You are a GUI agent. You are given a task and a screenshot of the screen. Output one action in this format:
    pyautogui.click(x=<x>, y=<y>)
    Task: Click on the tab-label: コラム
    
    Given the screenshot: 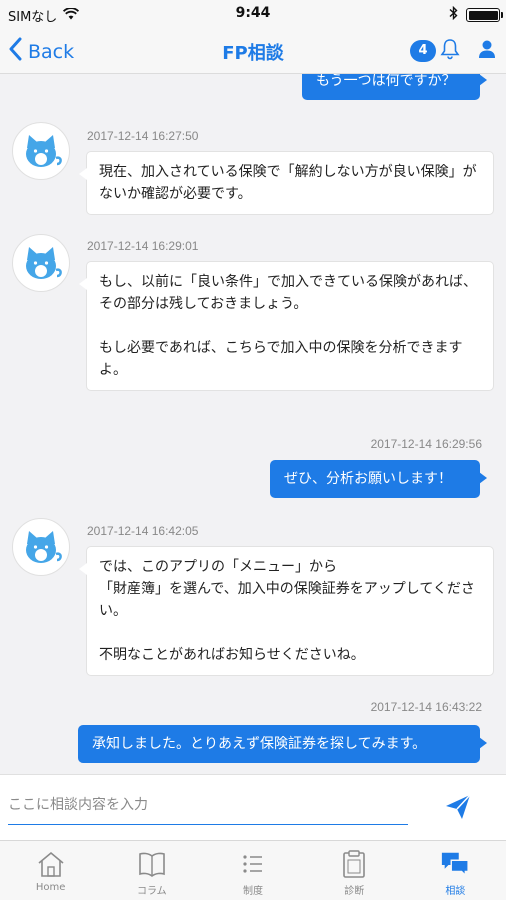 What is the action you would take?
    pyautogui.click(x=151, y=891)
    